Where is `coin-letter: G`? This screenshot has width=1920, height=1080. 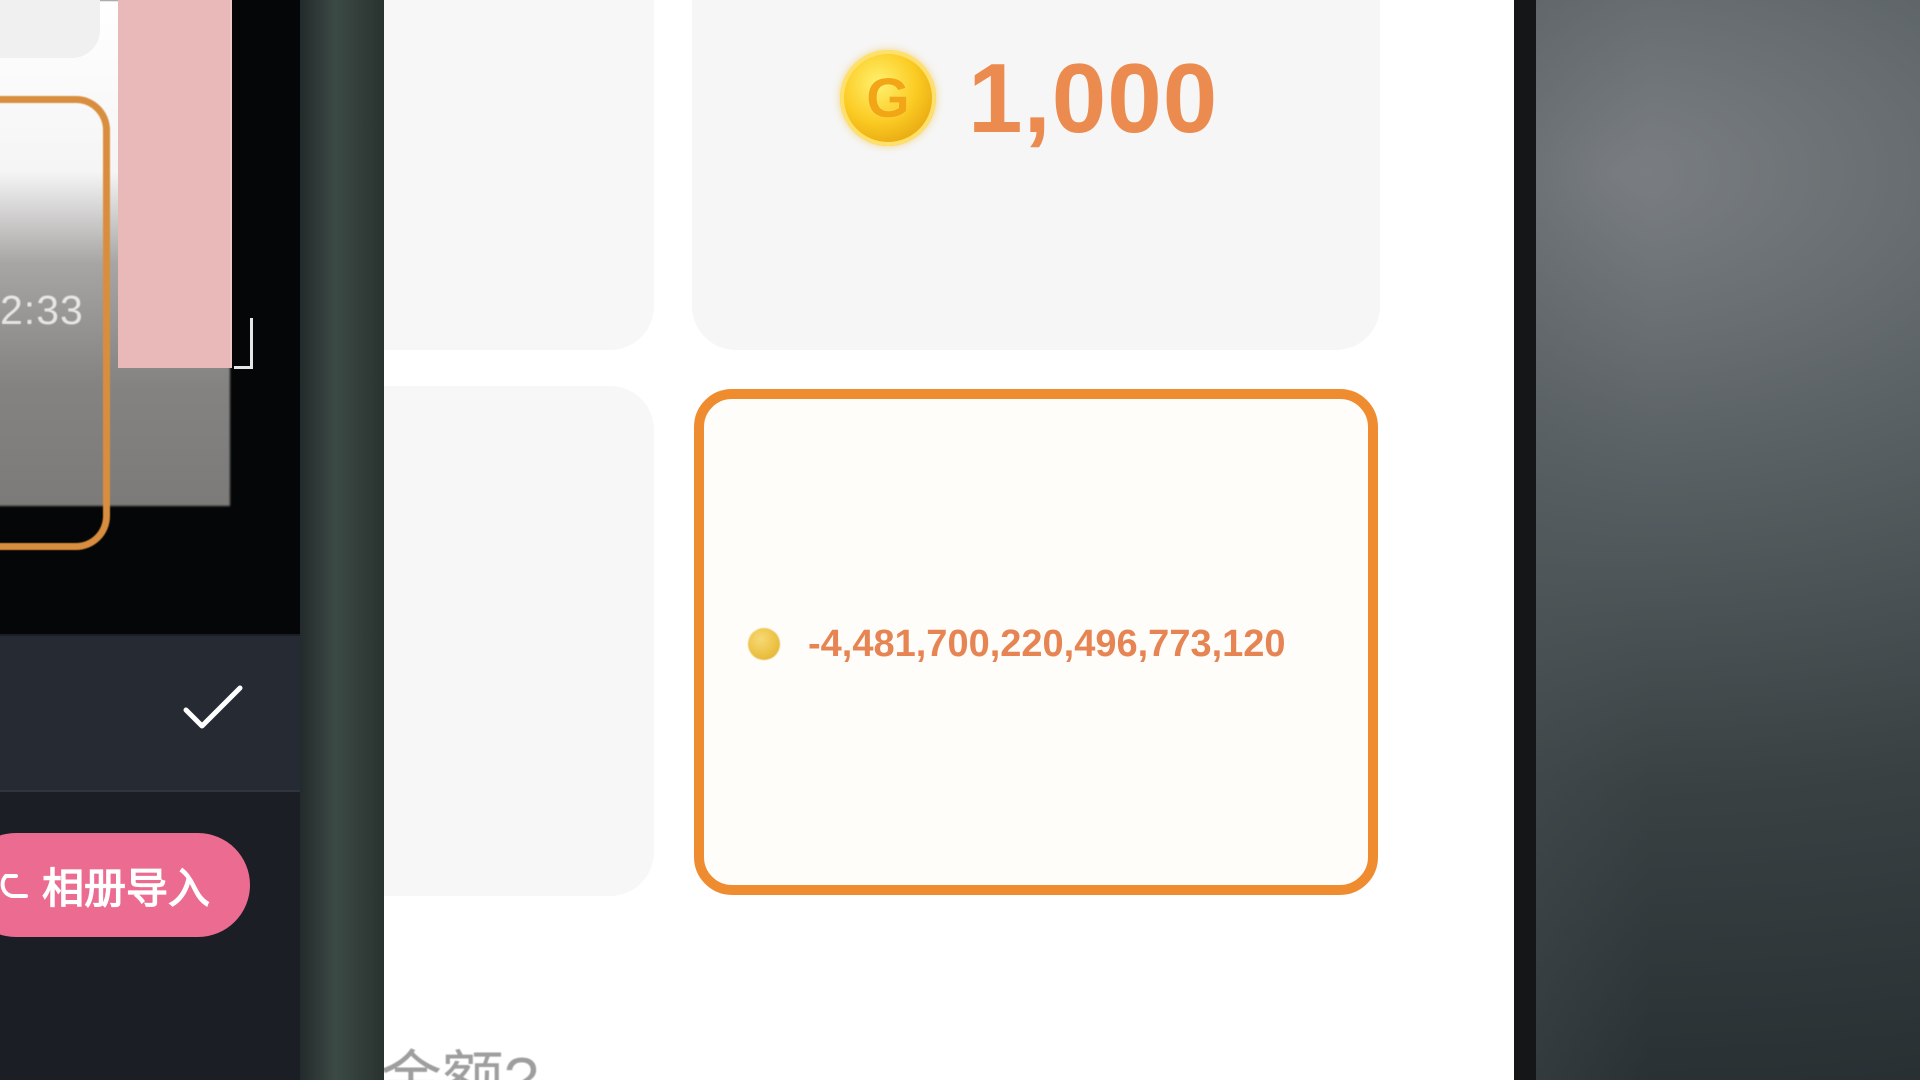 coin-letter: G is located at coordinates (888, 97).